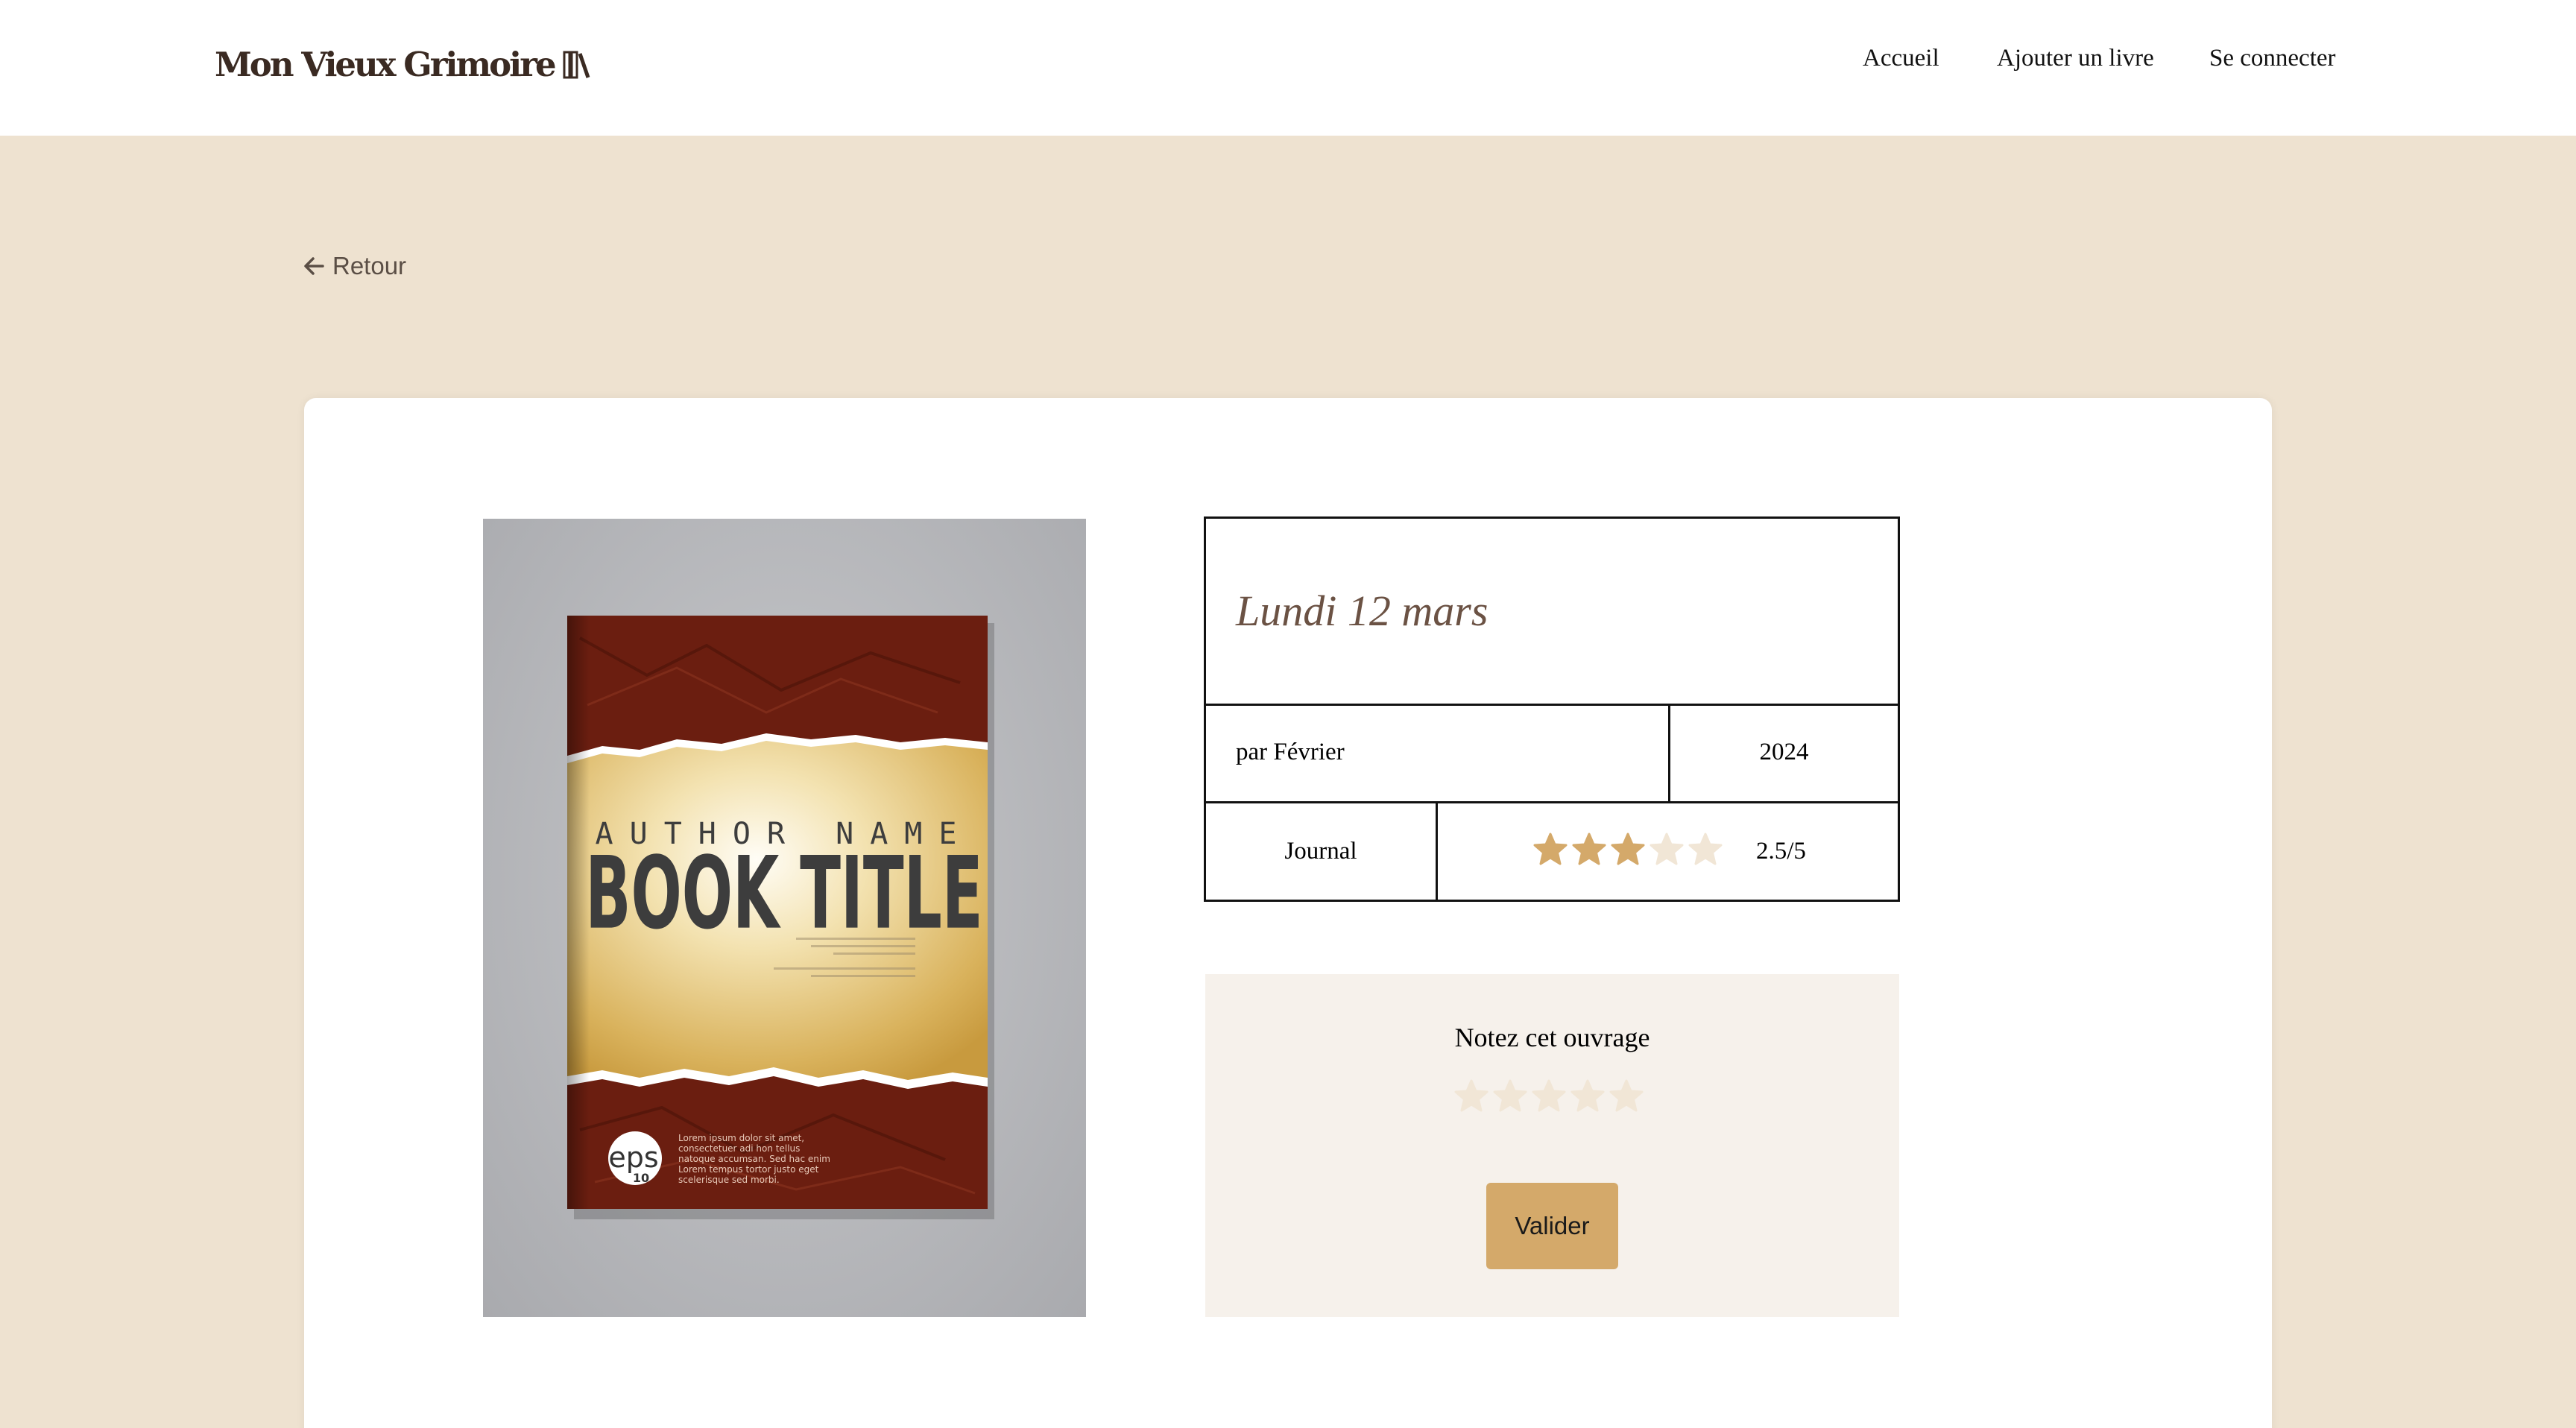 Image resolution: width=2576 pixels, height=1428 pixels. What do you see at coordinates (1552, 1145) in the screenshot?
I see `rating-form: Notez cet ouvrage Valider` at bounding box center [1552, 1145].